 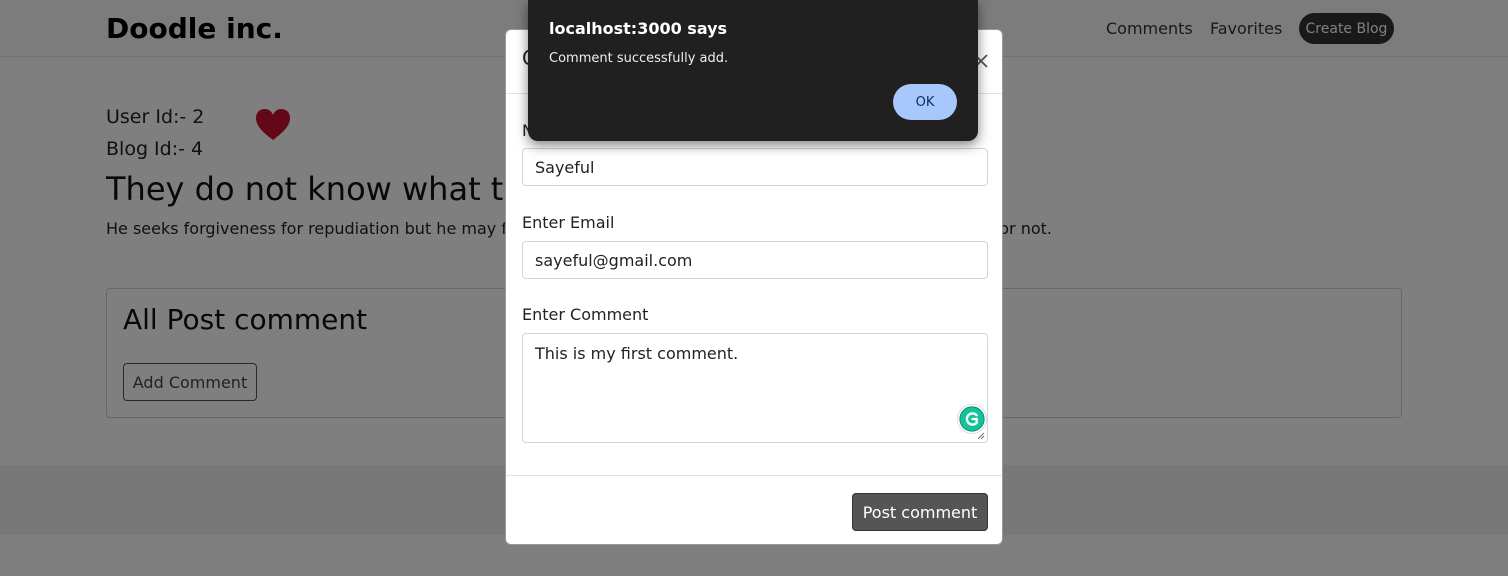 I want to click on resize-handle-icon, so click(x=981, y=436).